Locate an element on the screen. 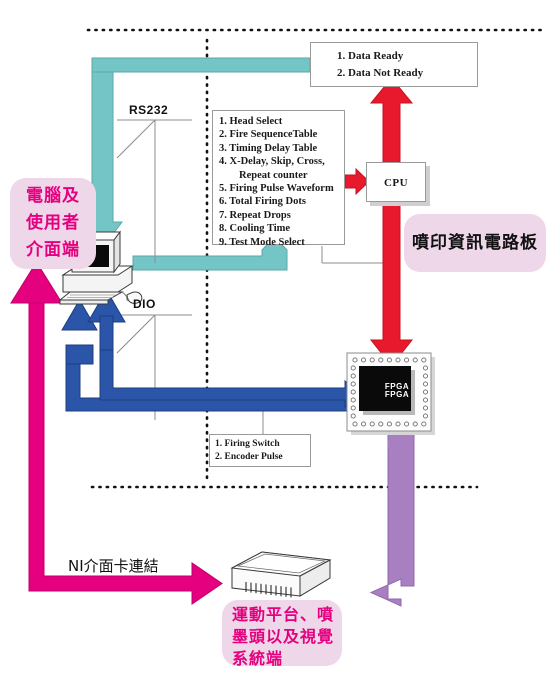 The image size is (550, 674). dio-label: DIO is located at coordinates (144, 304).